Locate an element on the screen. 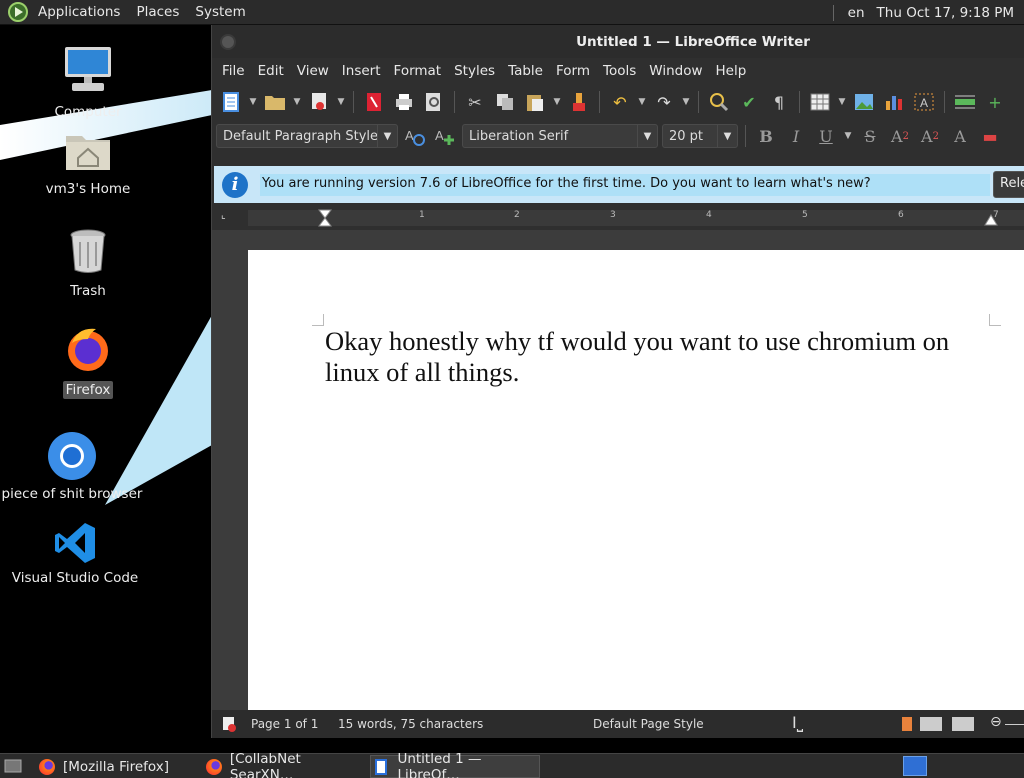  insert-image-icon is located at coordinates (864, 102).